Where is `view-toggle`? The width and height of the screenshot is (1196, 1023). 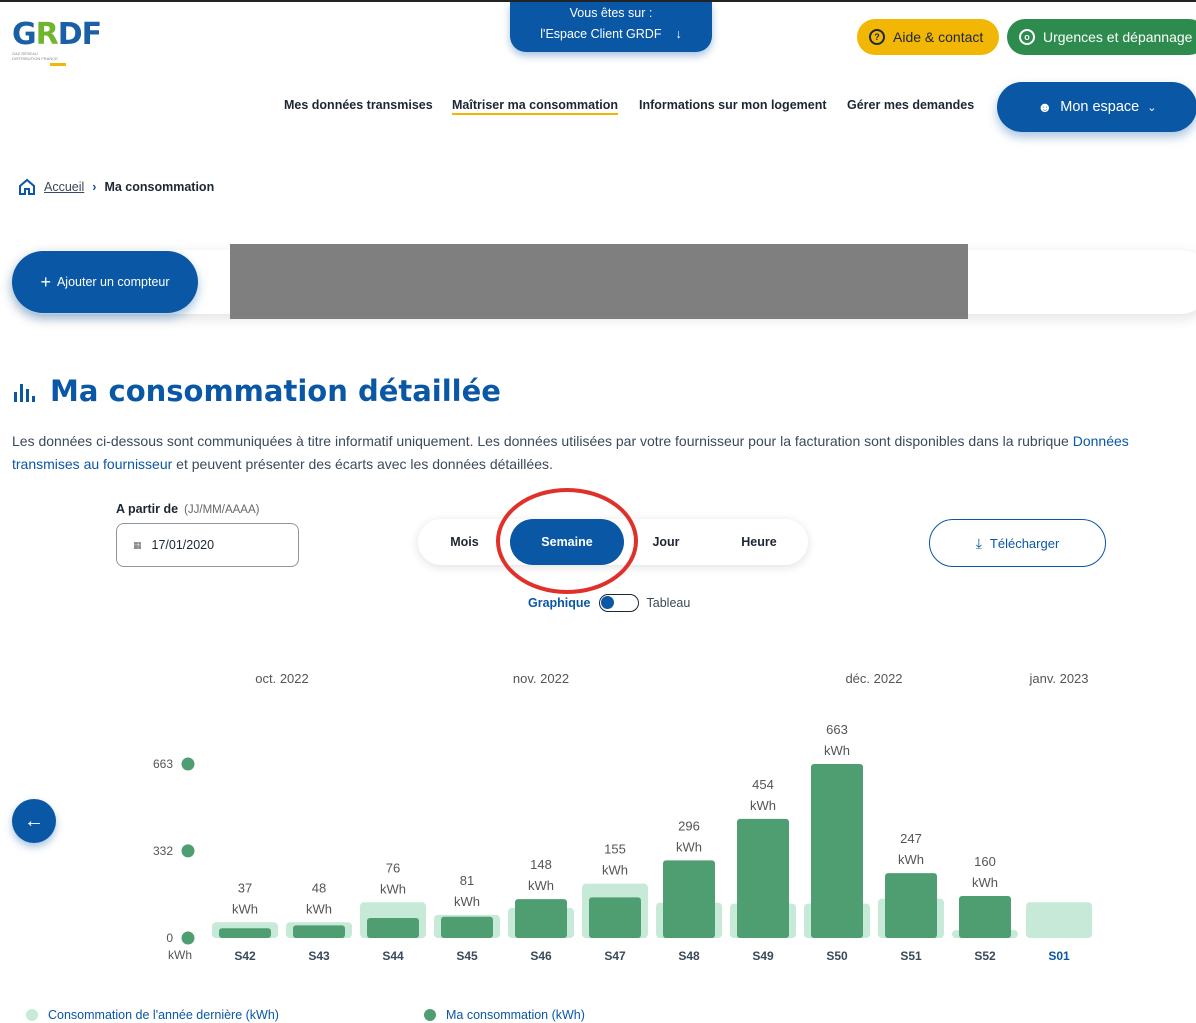
view-toggle is located at coordinates (618, 603).